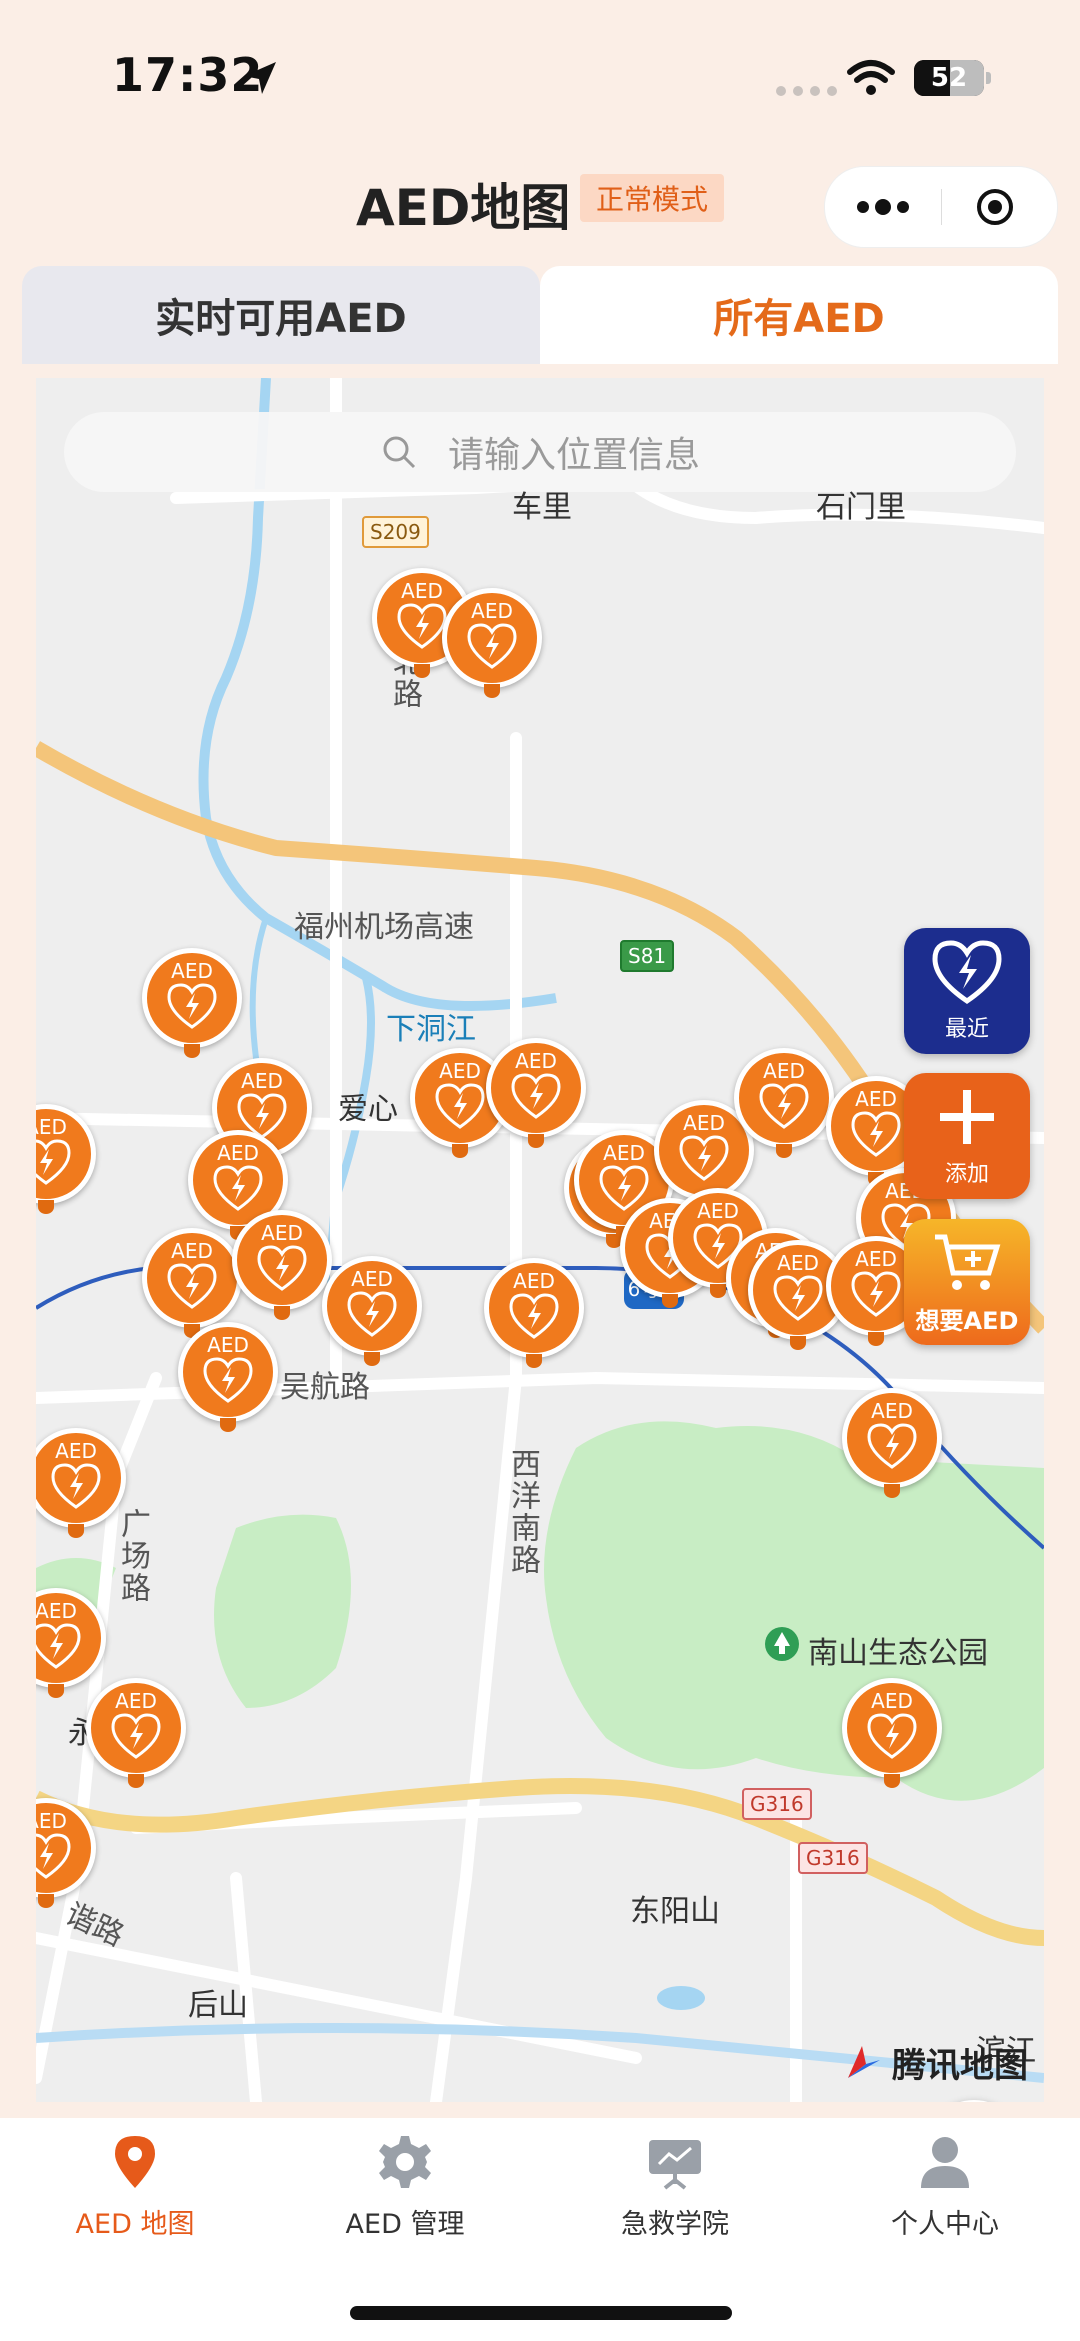 This screenshot has width=1080, height=2341. I want to click on map-label: 石门里, so click(861, 507).